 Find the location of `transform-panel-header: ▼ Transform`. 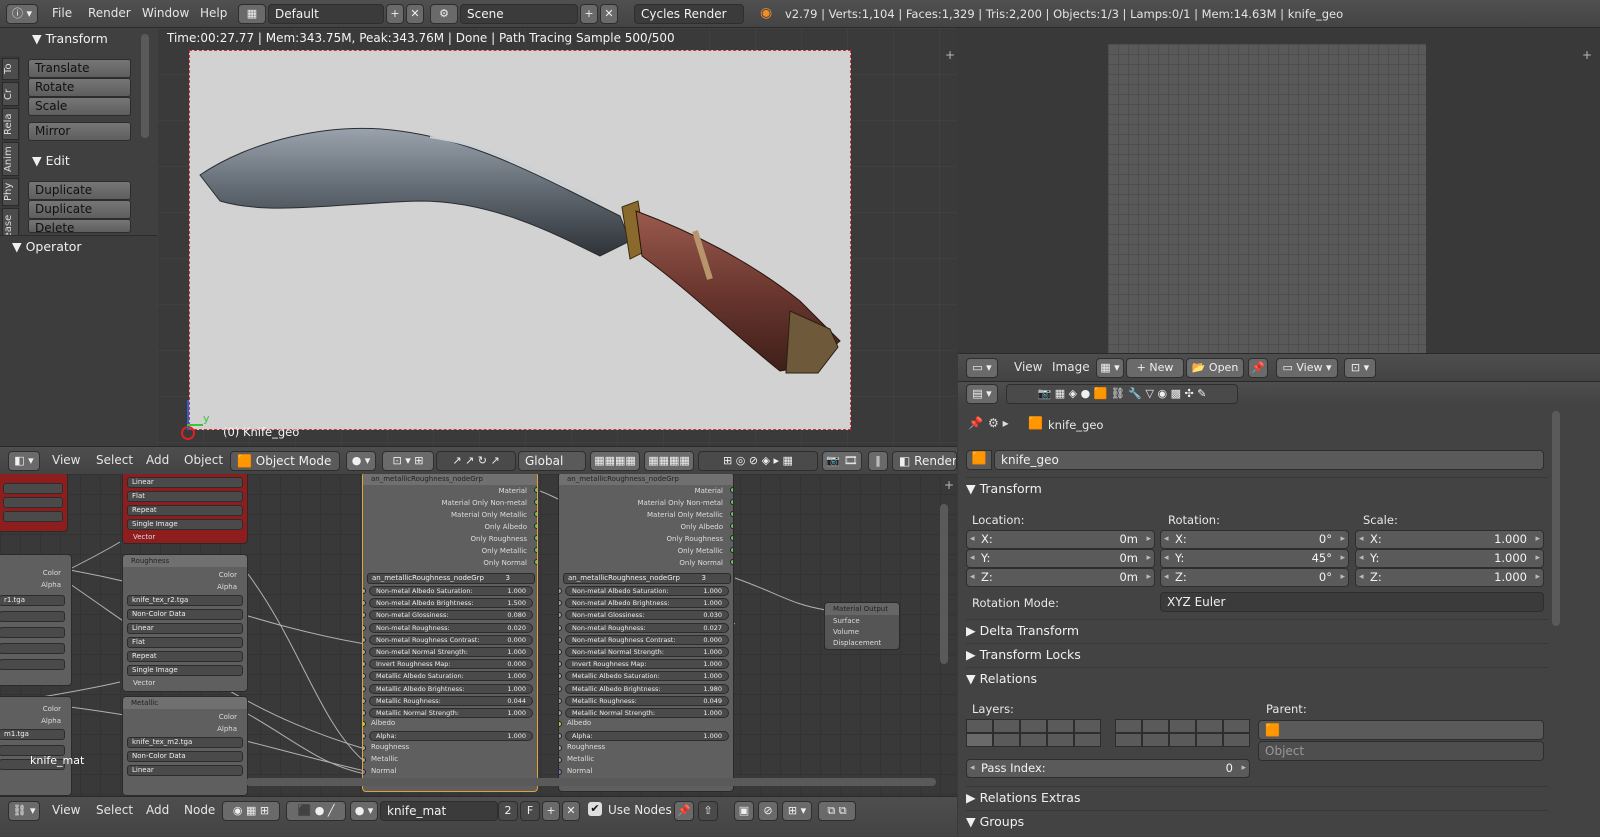

transform-panel-header: ▼ Transform is located at coordinates (1257, 488).